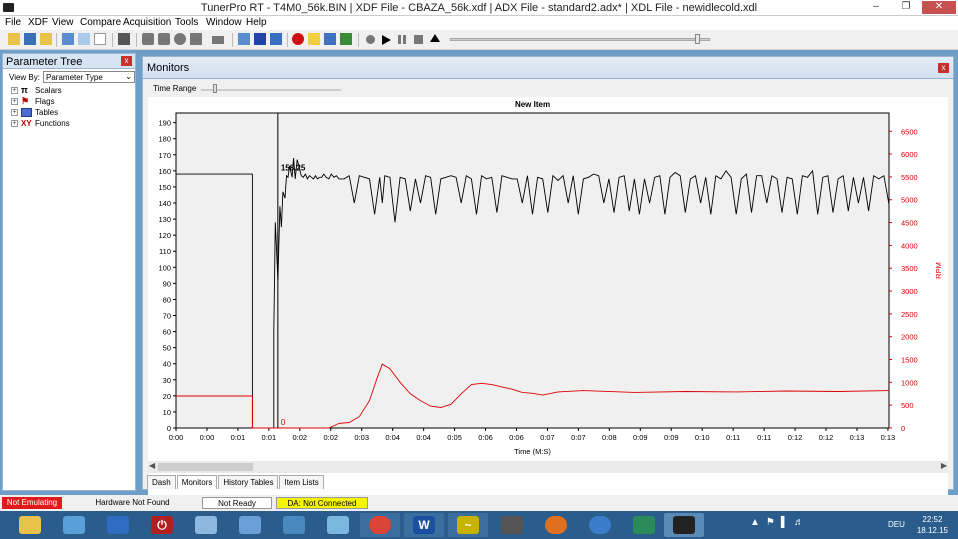 Image resolution: width=958 pixels, height=539 pixels. I want to click on oscilloscope-icon: ~, so click(468, 525).